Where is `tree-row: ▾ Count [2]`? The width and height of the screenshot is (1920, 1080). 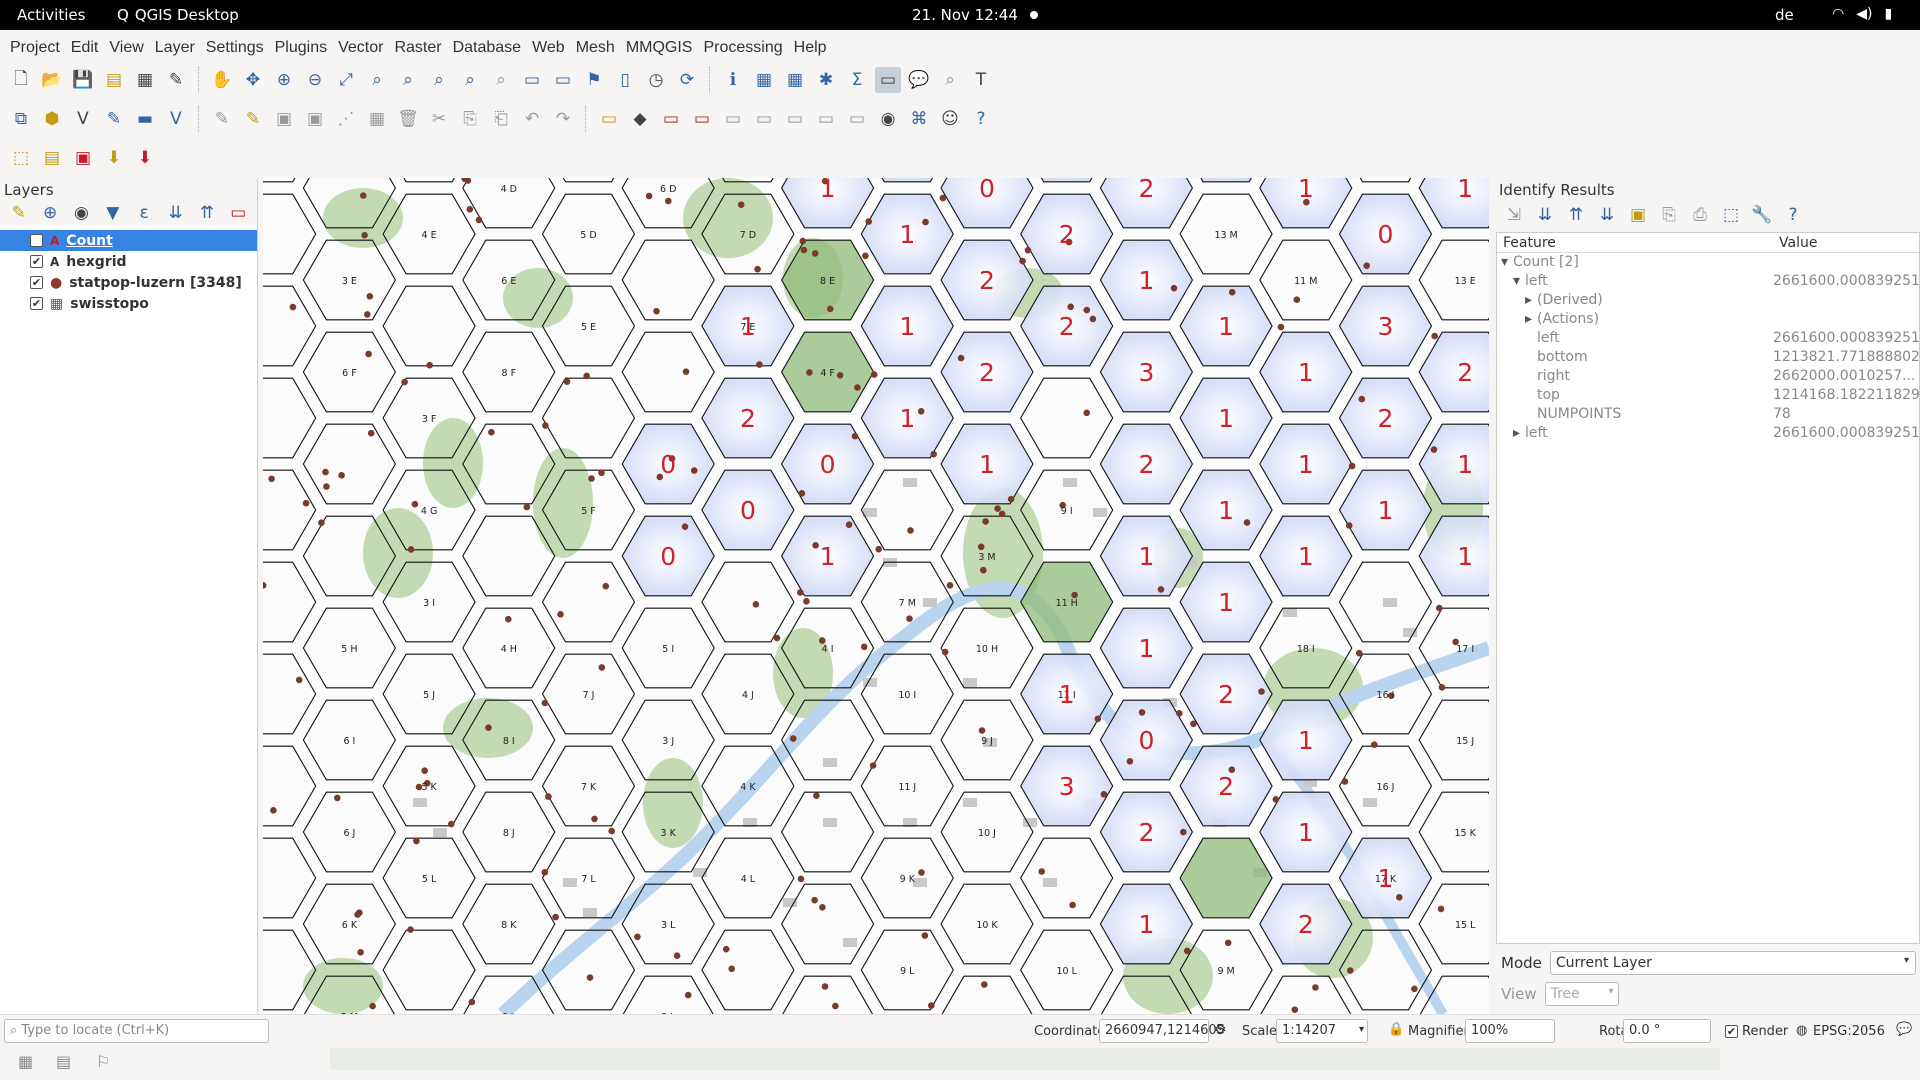 tree-row: ▾ Count [2] is located at coordinates (1708, 262).